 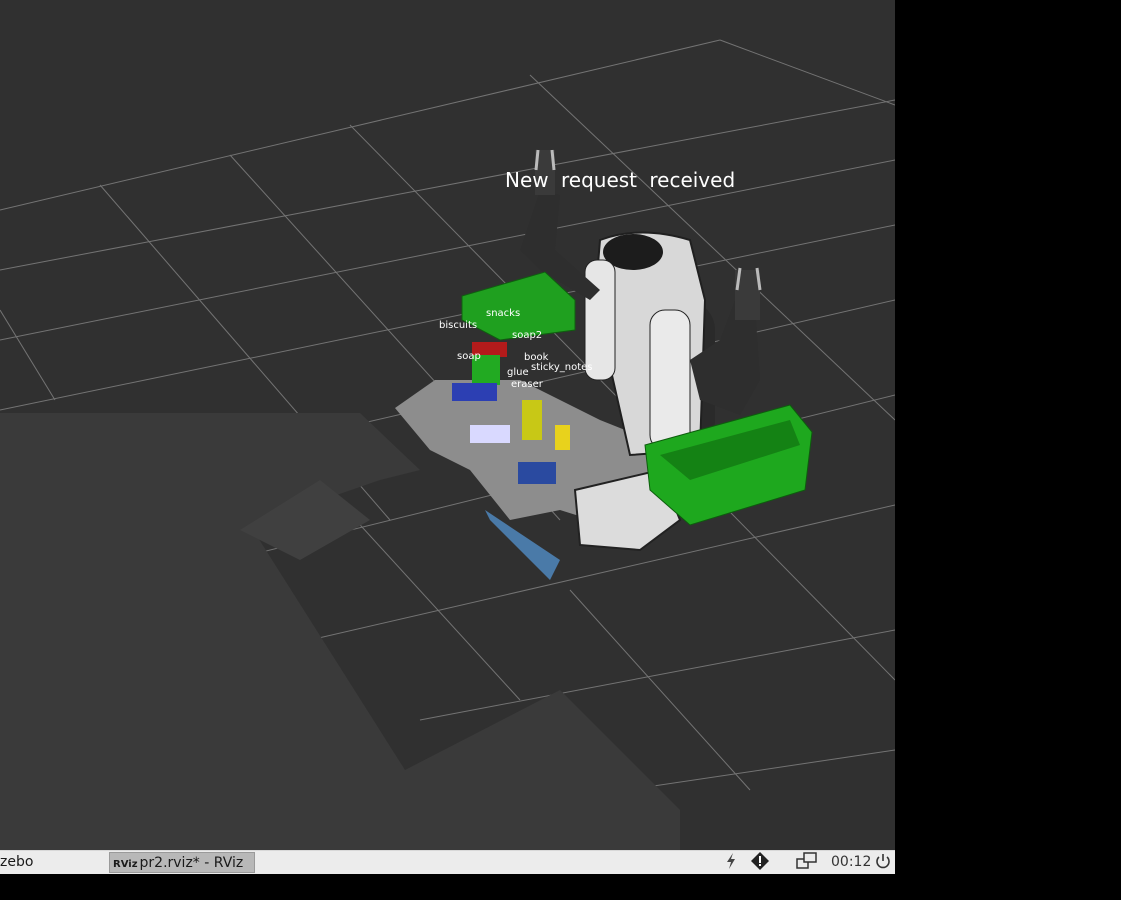 I want to click on label-soap2: soap2, so click(x=527, y=335).